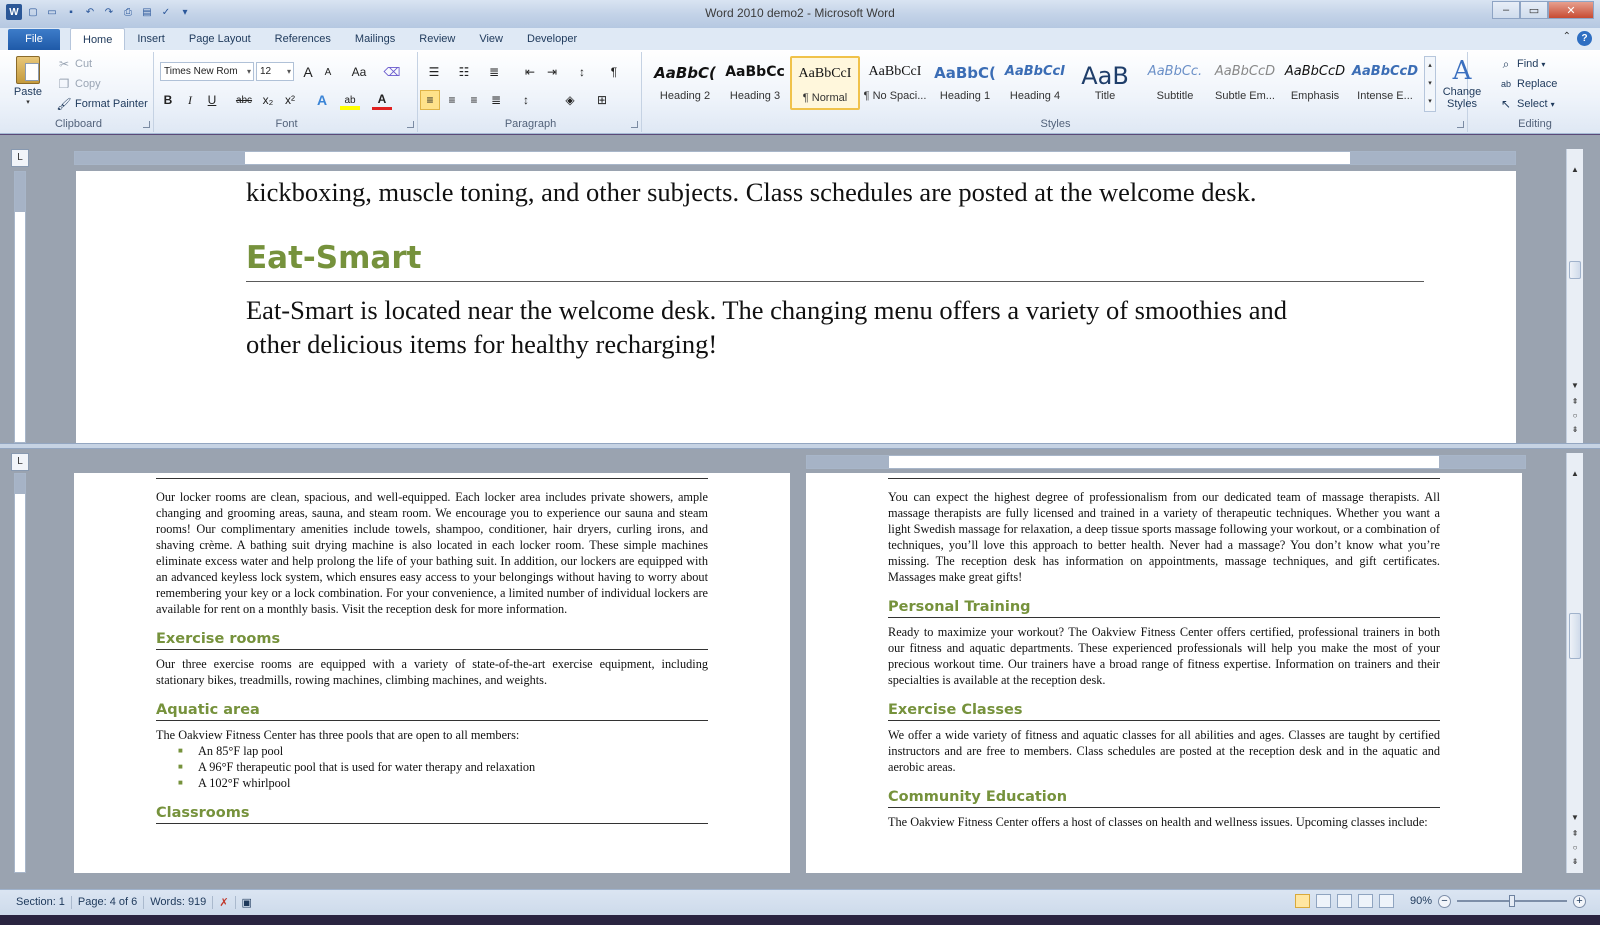 This screenshot has width=1600, height=925. I want to click on select-button: ↖ Select ▾, so click(1527, 104).